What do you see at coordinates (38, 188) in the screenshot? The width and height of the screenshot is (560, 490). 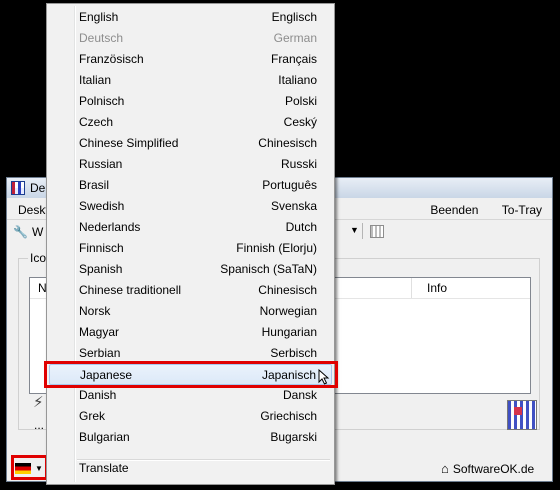 I see `window-title: De` at bounding box center [38, 188].